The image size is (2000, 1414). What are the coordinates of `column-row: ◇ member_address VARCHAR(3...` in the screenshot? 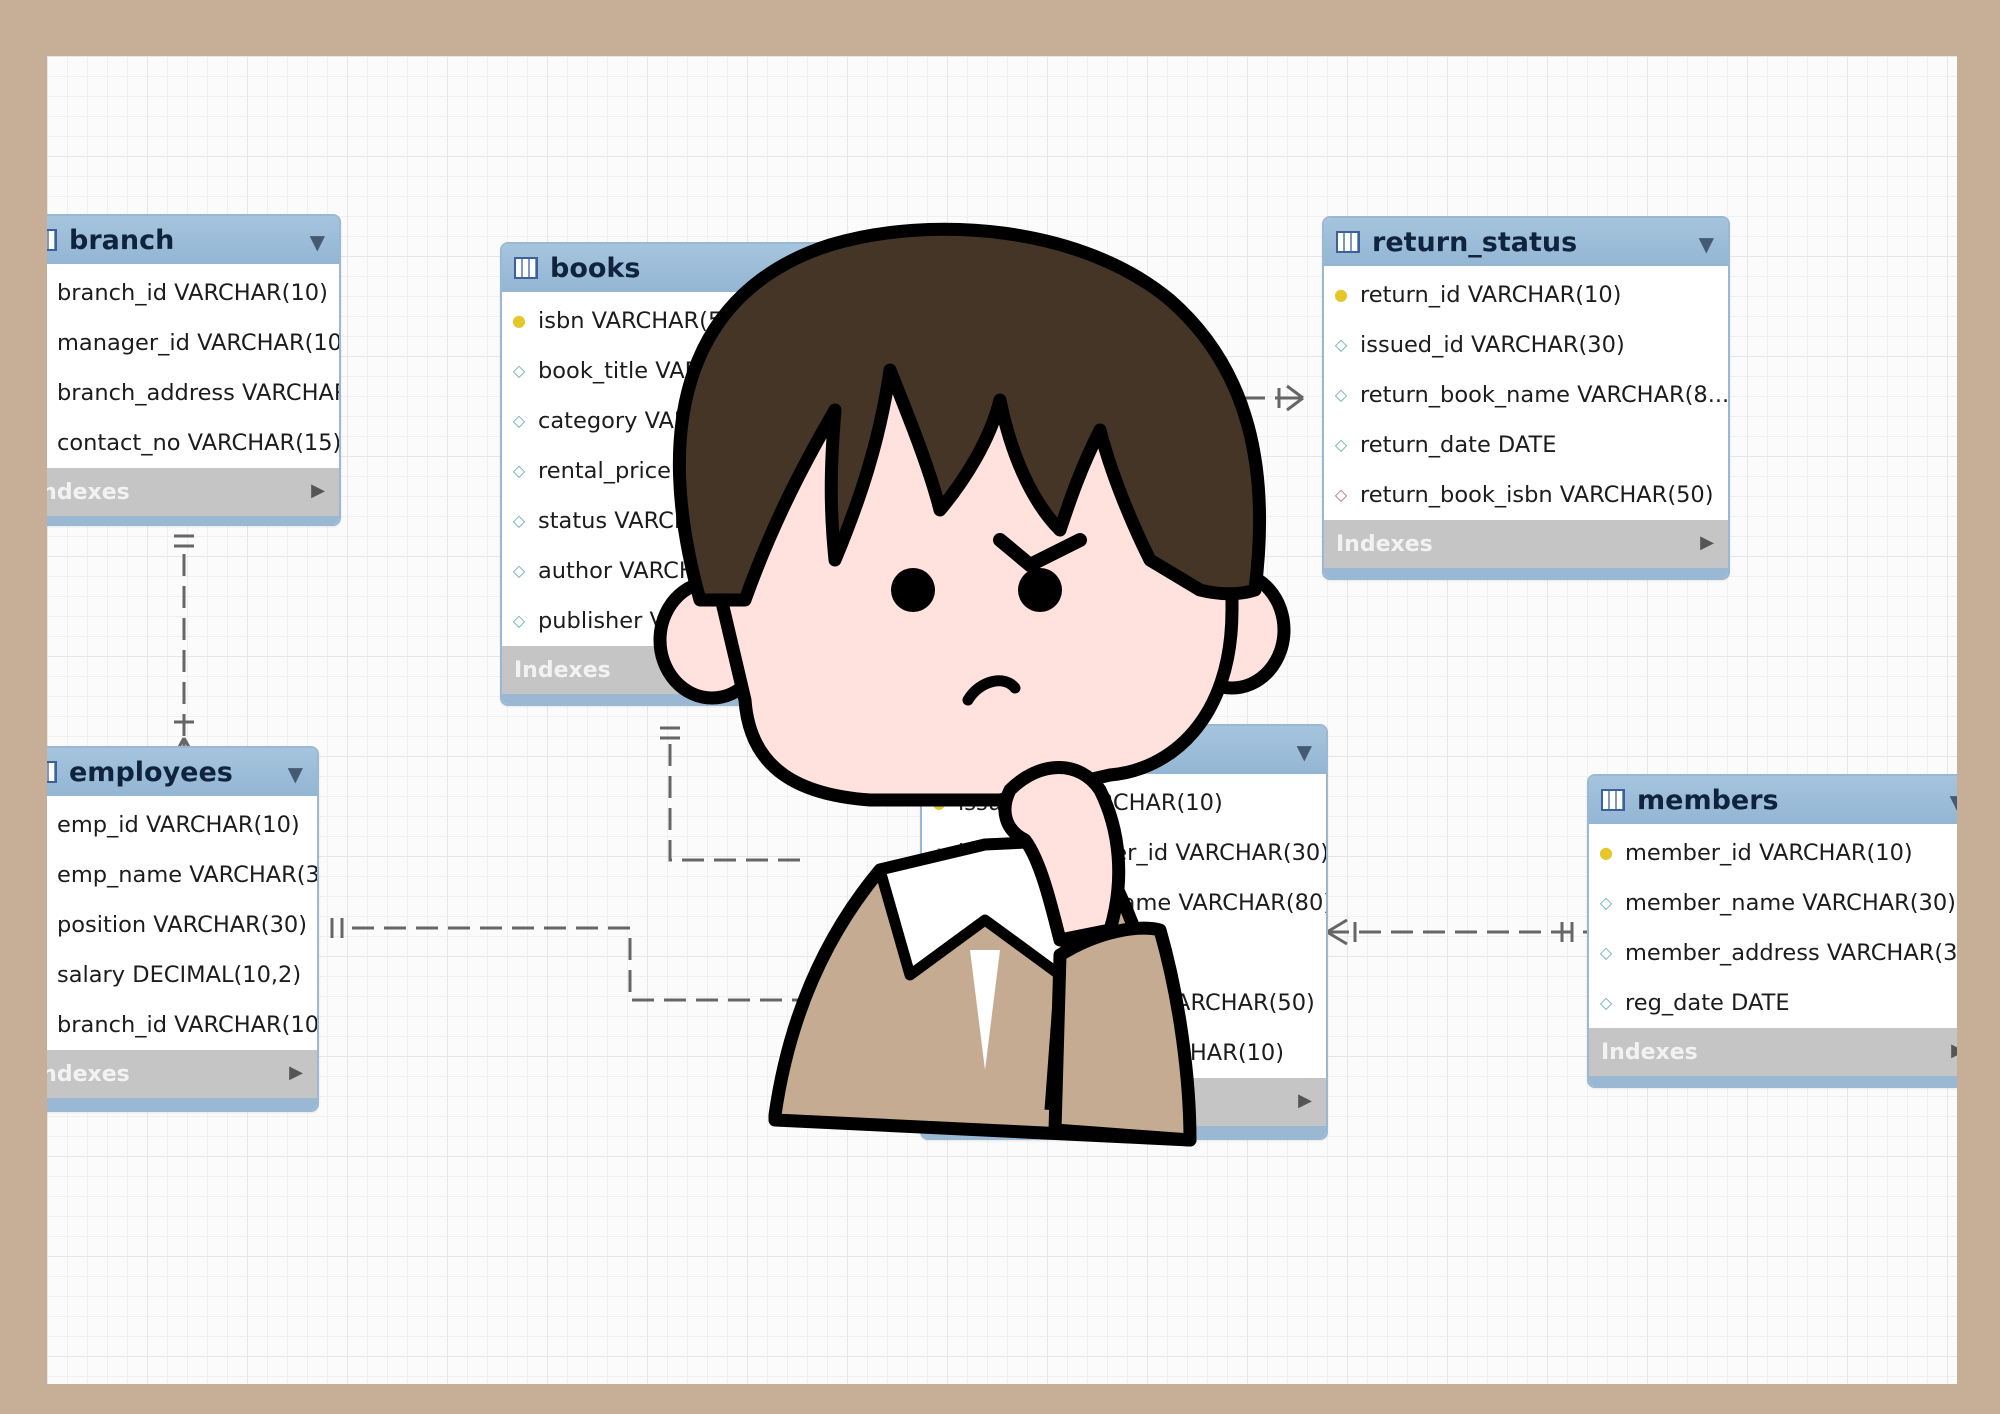 It's located at (1773, 953).